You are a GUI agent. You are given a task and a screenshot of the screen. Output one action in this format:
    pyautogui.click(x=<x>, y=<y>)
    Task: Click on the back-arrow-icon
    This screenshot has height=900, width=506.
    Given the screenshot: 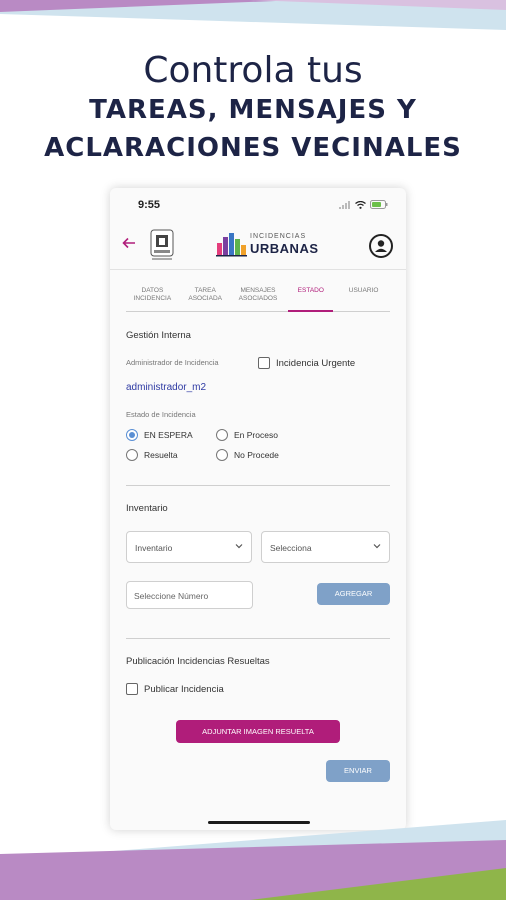 What is the action you would take?
    pyautogui.click(x=129, y=245)
    